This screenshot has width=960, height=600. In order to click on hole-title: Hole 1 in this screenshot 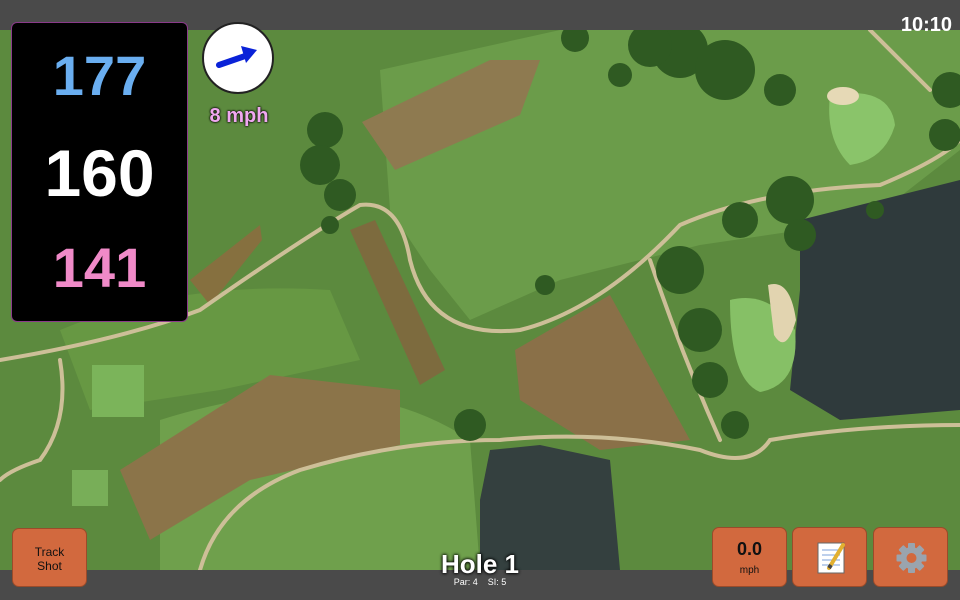, I will do `click(480, 564)`.